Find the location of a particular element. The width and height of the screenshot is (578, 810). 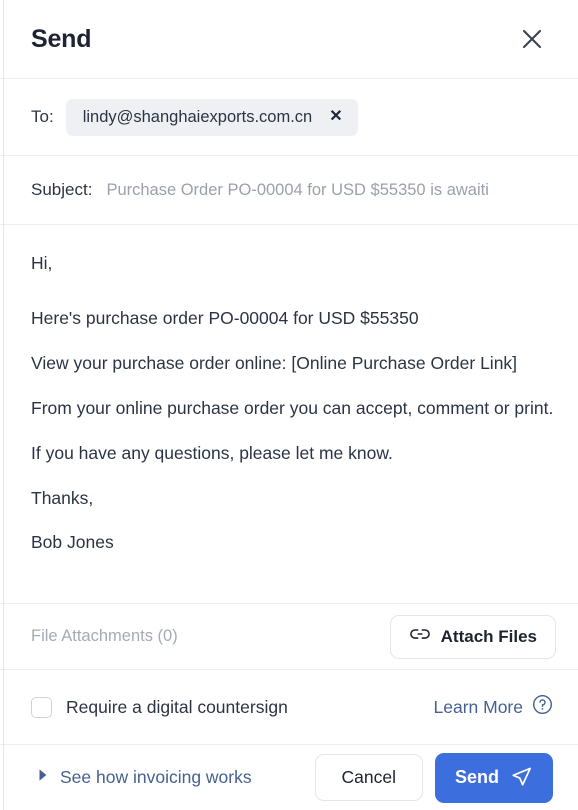

link-chain-icon is located at coordinates (420, 636).